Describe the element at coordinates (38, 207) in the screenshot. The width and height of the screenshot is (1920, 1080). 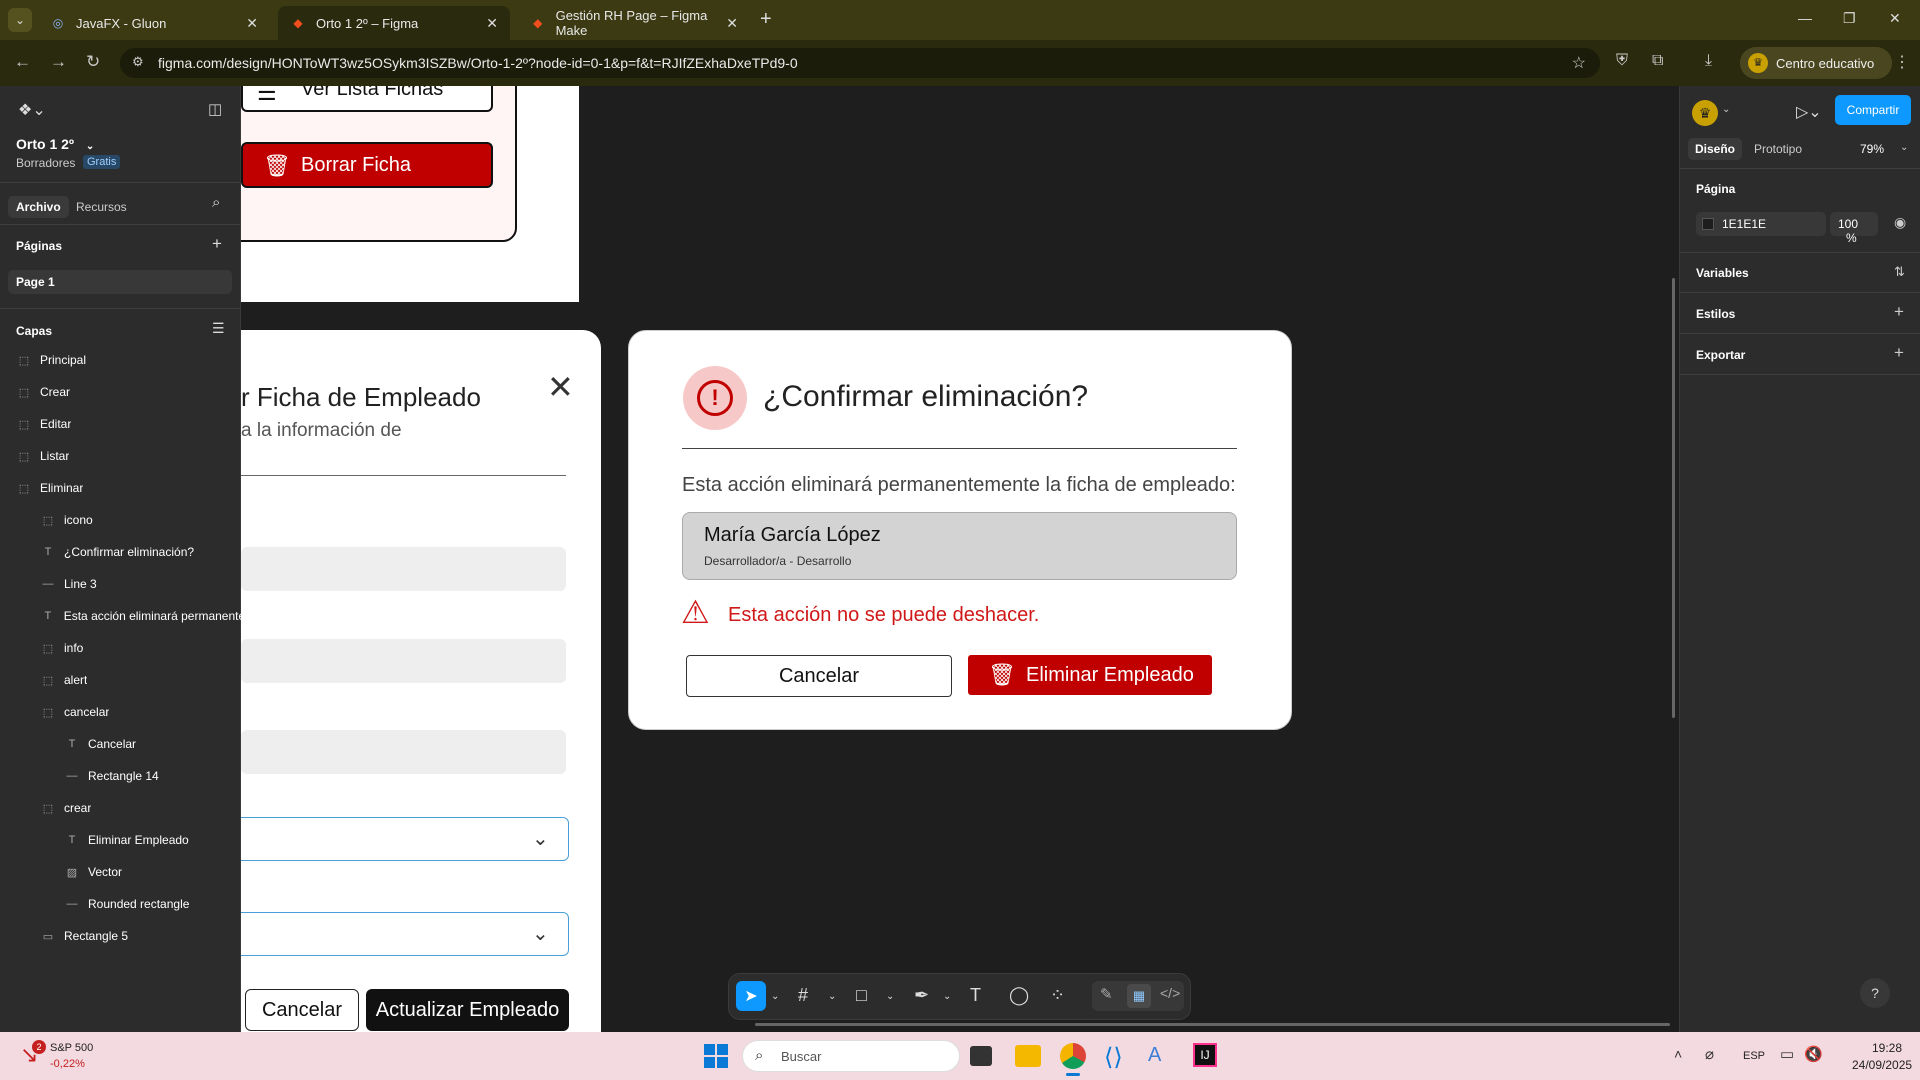
I see `tab-archivo: Archivo` at that location.